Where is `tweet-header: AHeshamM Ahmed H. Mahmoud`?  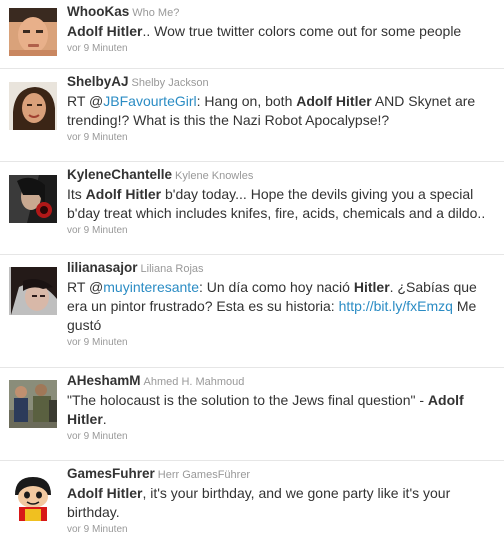
tweet-header: AHeshamM Ahmed H. Mahmoud is located at coordinates (282, 381).